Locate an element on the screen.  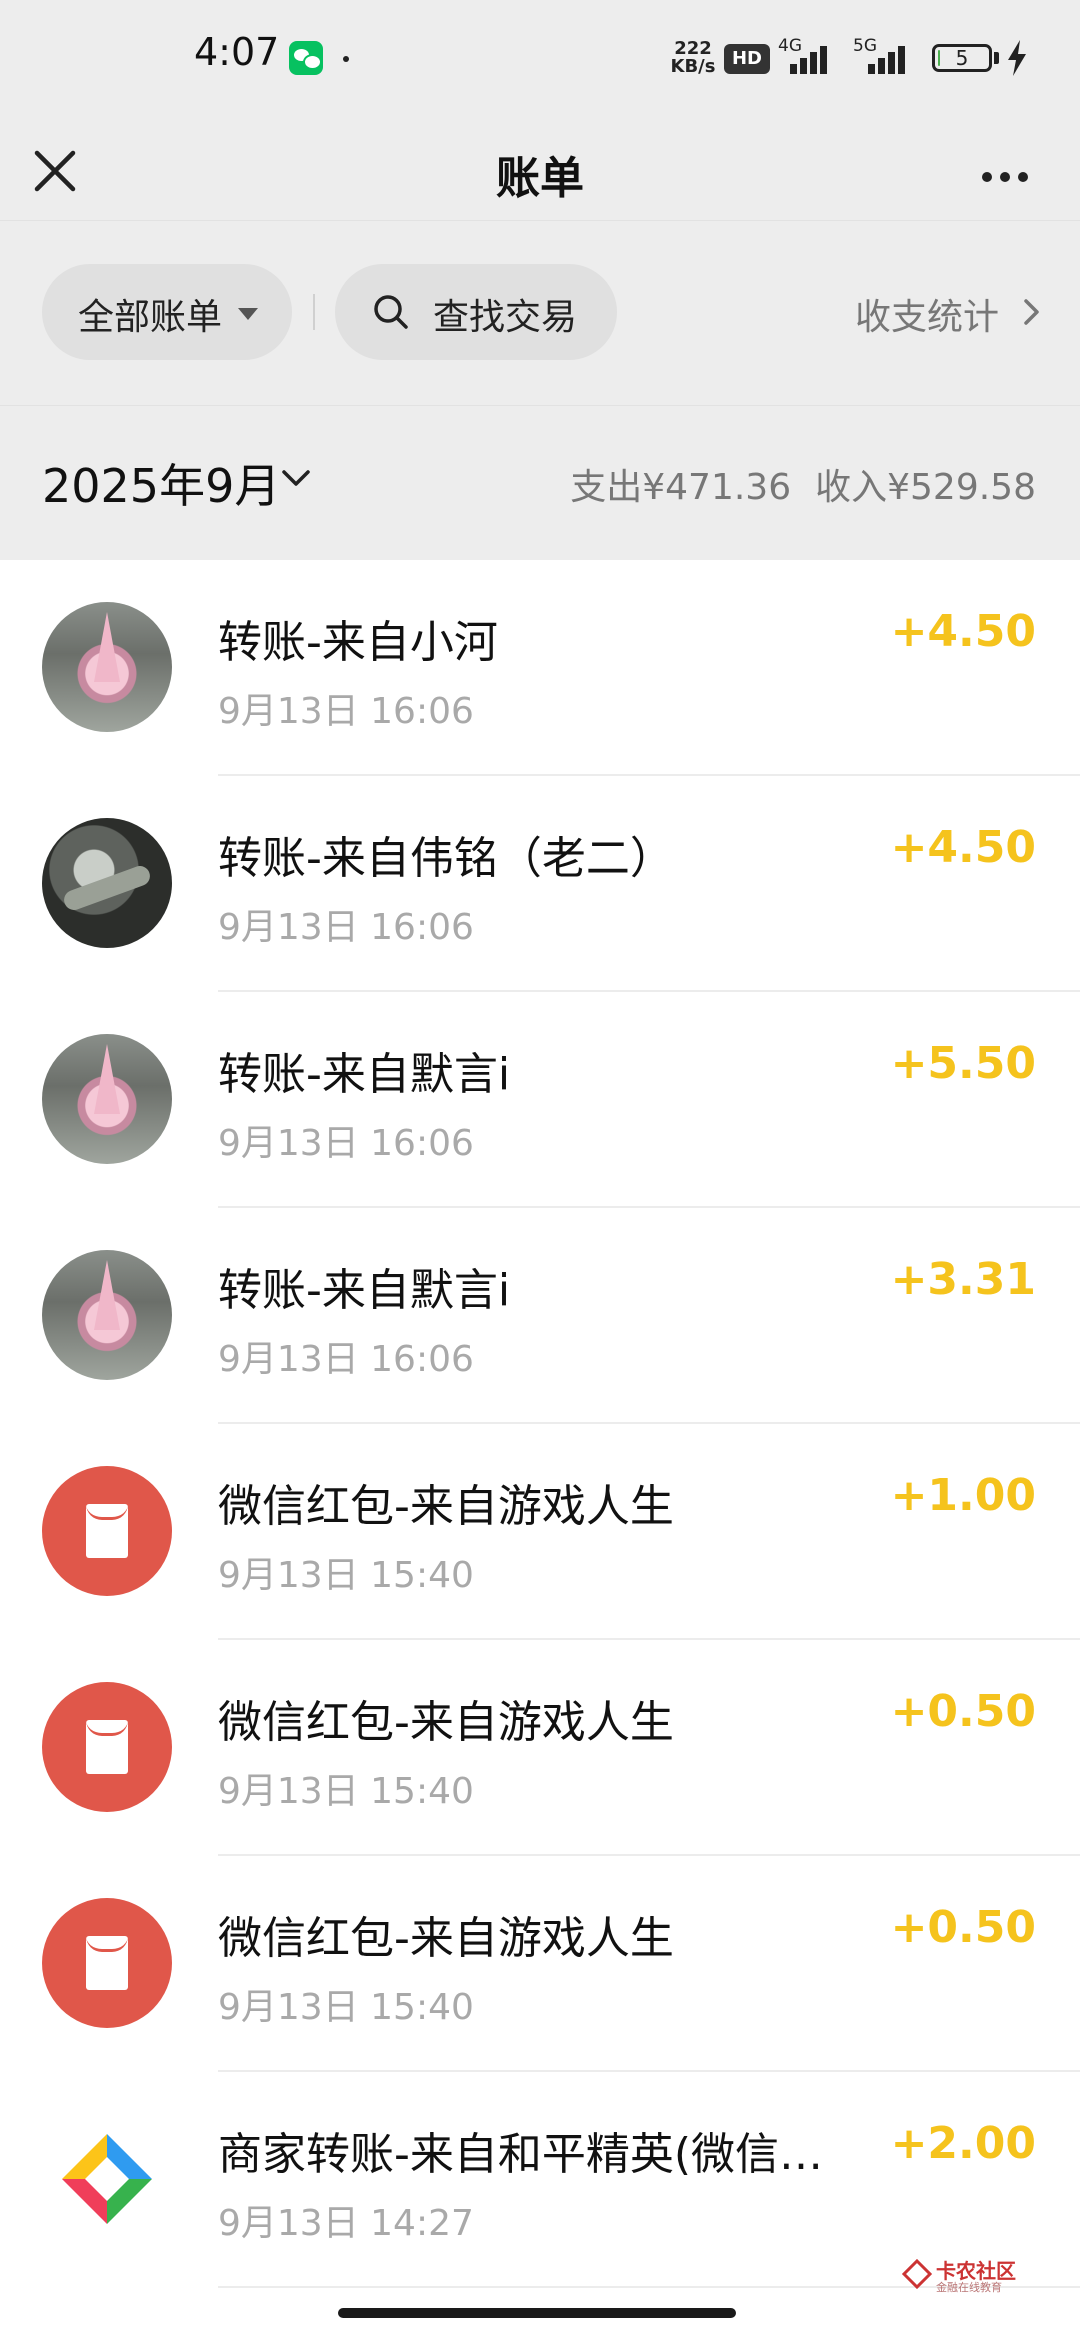
search-transactions-label: 查找交易 is located at coordinates (505, 317).